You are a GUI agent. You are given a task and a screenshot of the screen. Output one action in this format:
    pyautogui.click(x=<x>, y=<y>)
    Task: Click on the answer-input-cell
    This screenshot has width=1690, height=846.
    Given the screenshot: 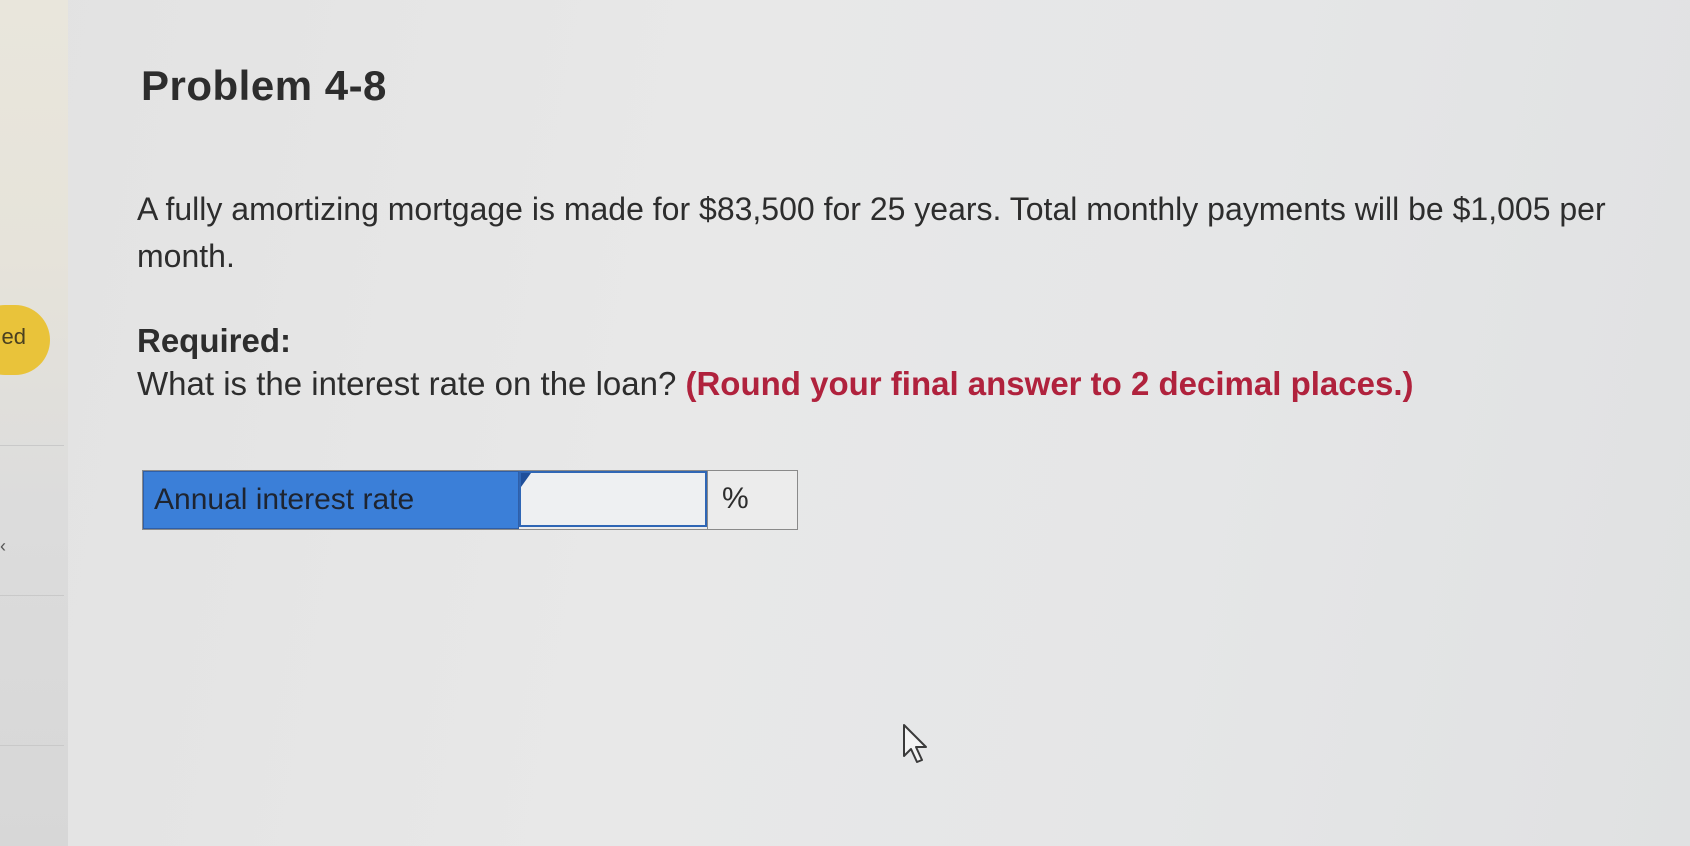 What is the action you would take?
    pyautogui.click(x=613, y=500)
    